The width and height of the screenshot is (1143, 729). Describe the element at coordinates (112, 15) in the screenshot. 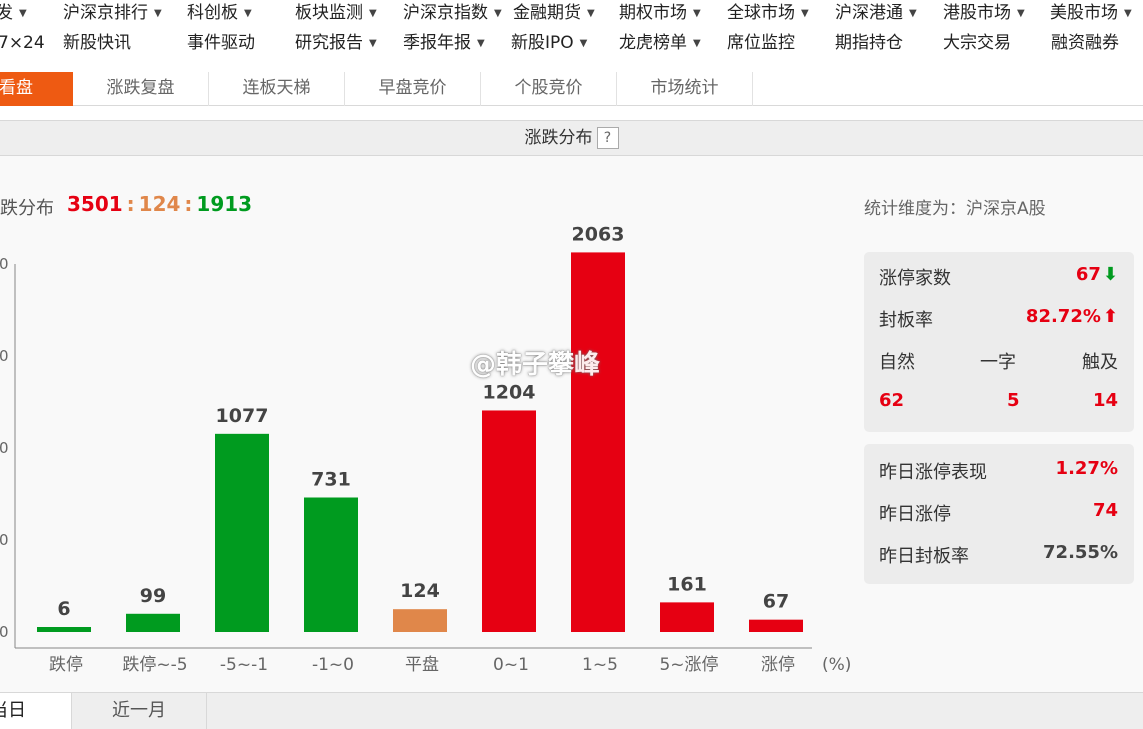

I see `nav-item-hs-rank: 沪深京排行 ▼` at that location.